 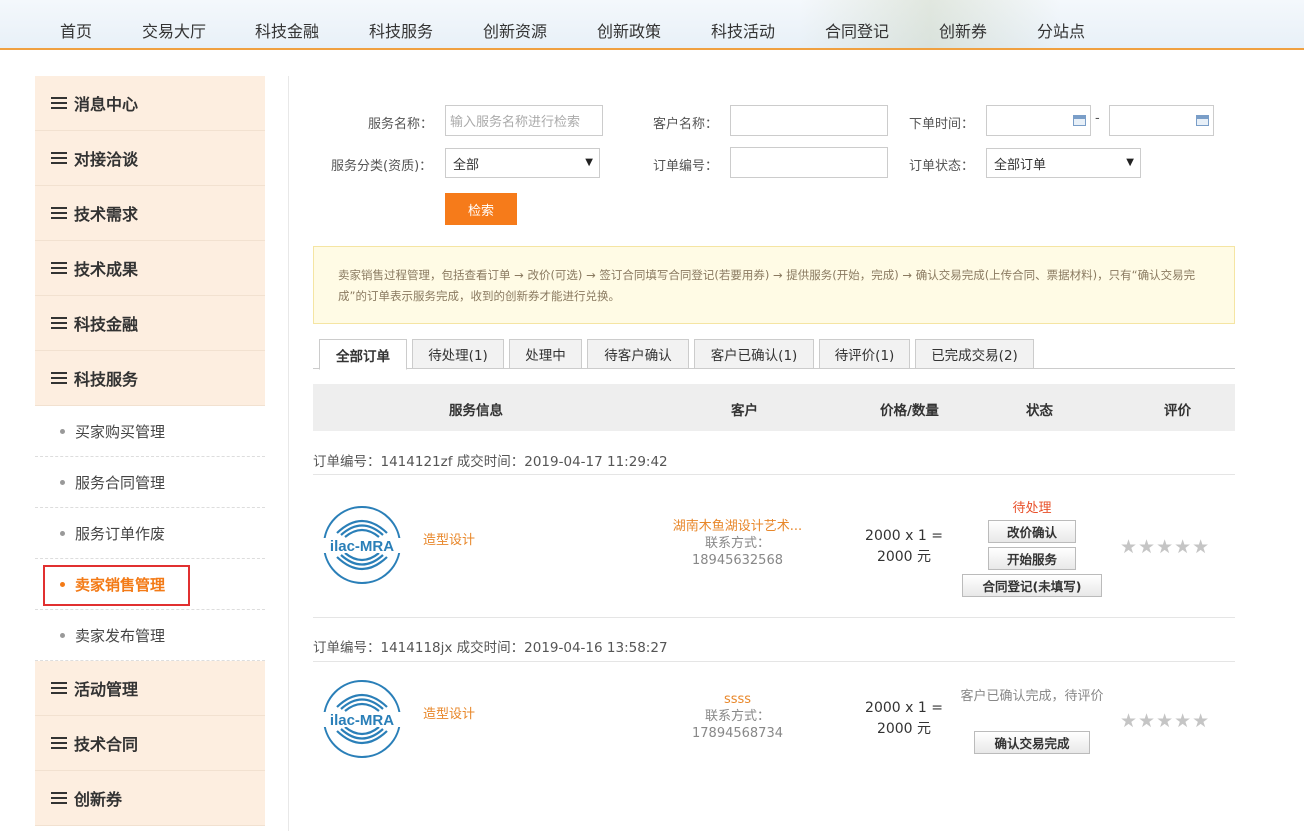 I want to click on nav-innovation-resources: 创新资源, so click(x=515, y=30).